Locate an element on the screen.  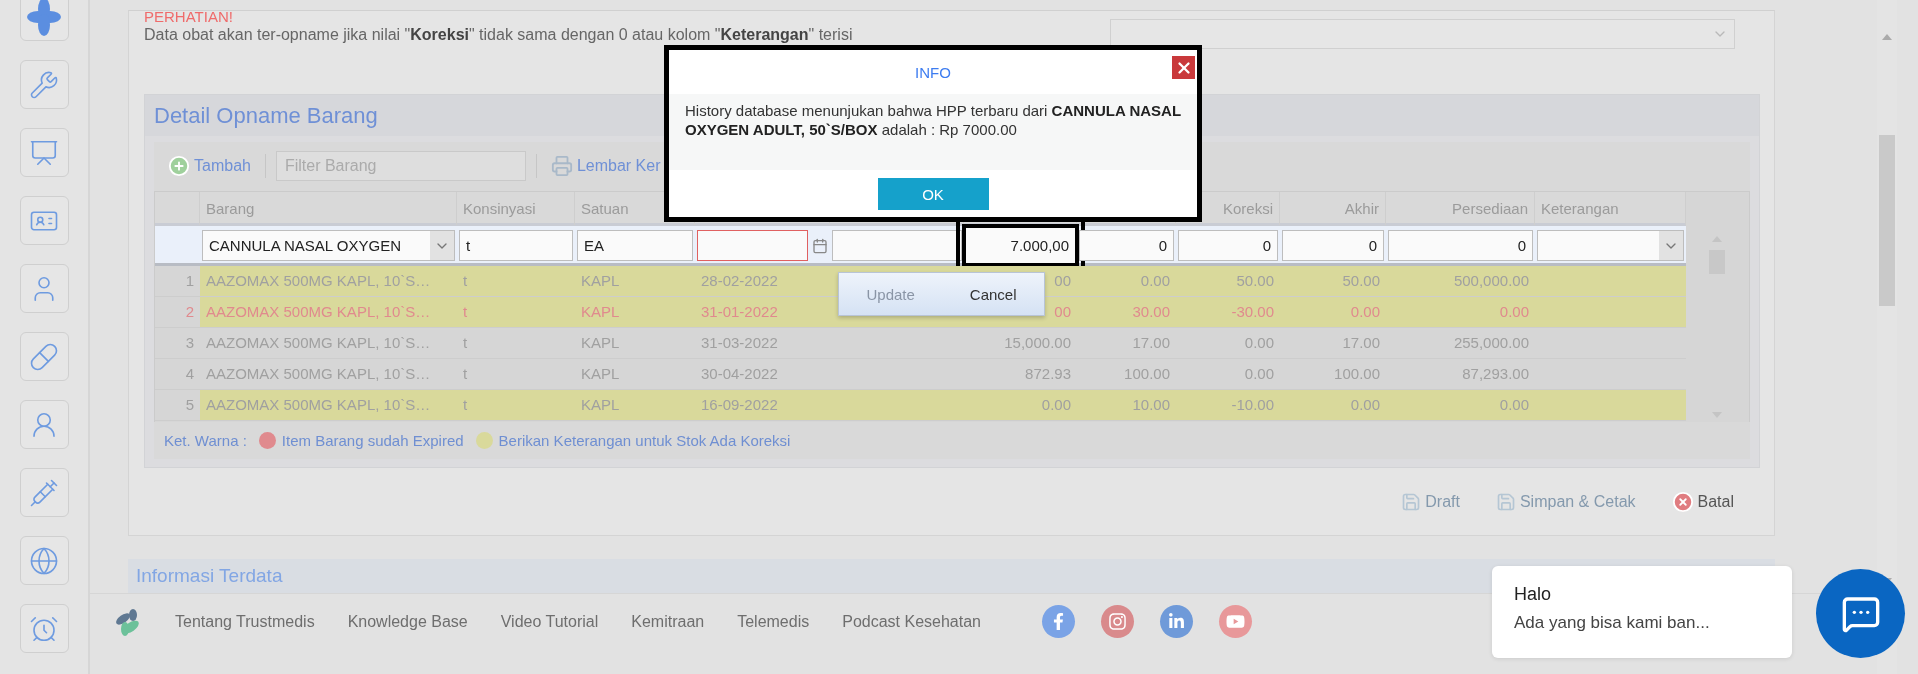
globe-icon is located at coordinates (44, 560).